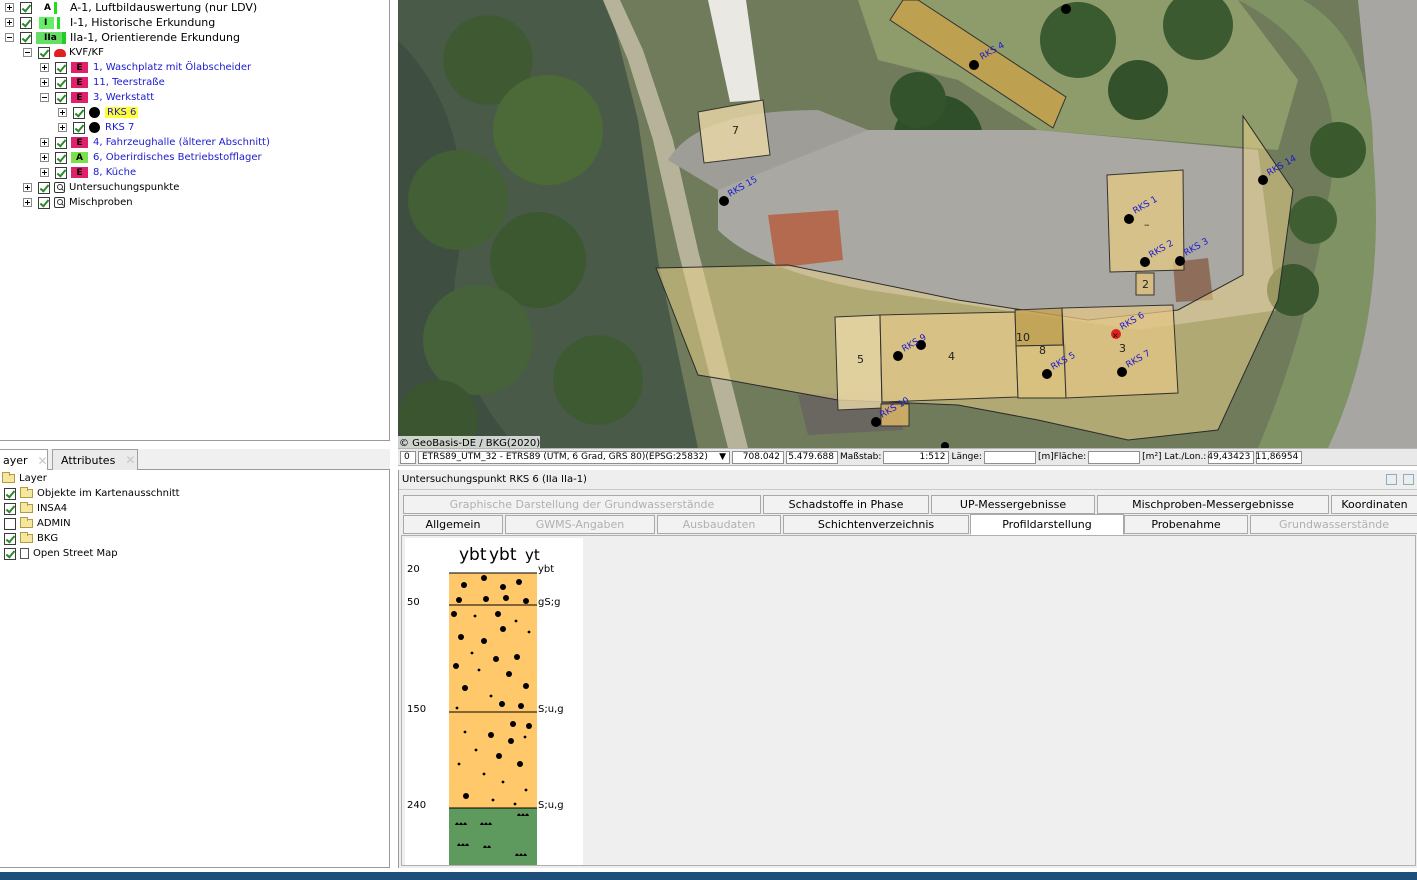  I want to click on layer-objekte: Objekte im Kartenausschnitt, so click(92, 493).